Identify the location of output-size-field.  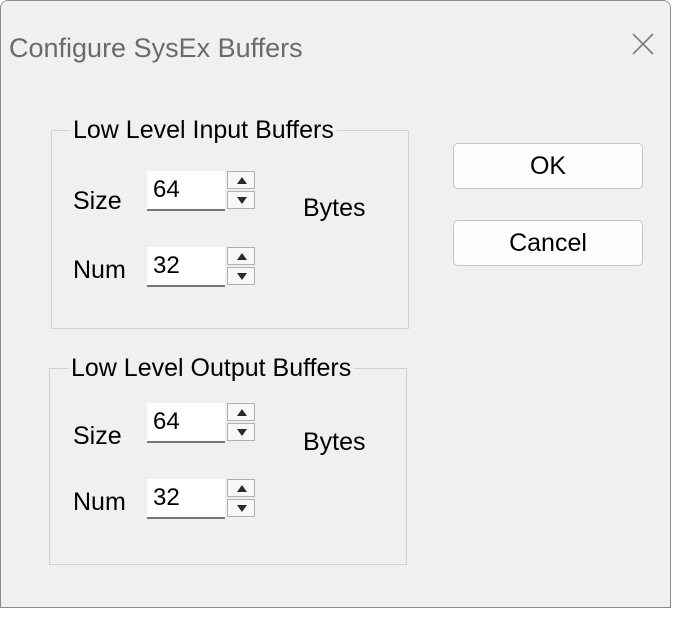
(186, 423).